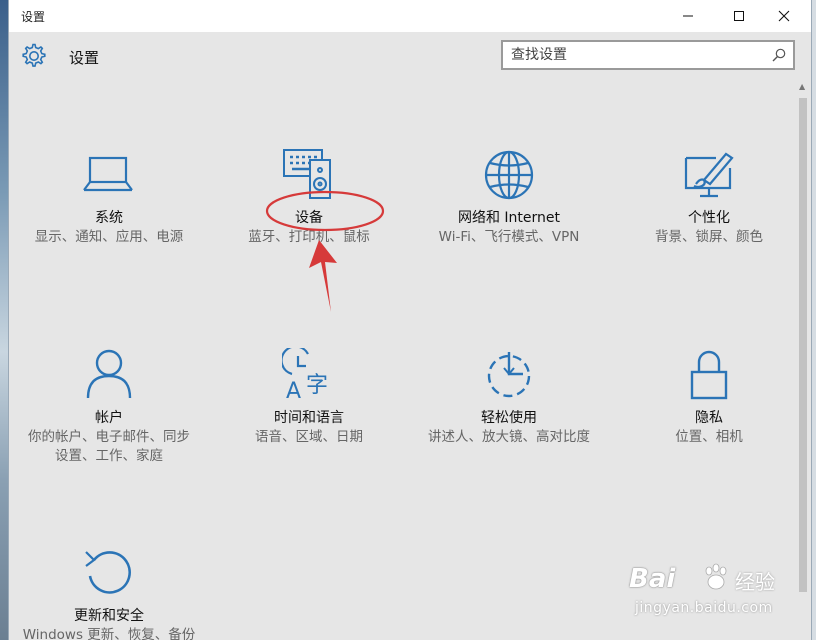  What do you see at coordinates (814, 320) in the screenshot?
I see `desktop-background-right` at bounding box center [814, 320].